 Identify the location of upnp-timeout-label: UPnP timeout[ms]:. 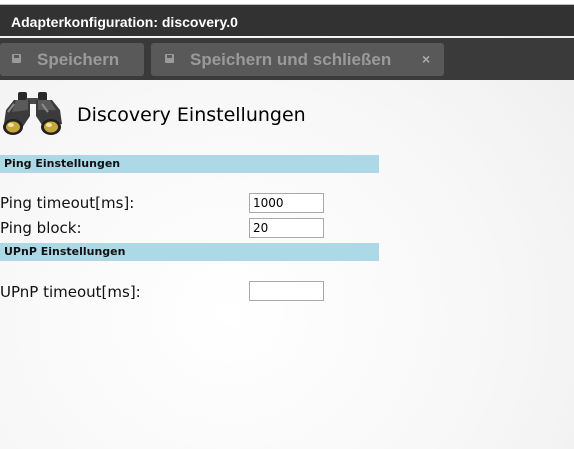
(70, 292).